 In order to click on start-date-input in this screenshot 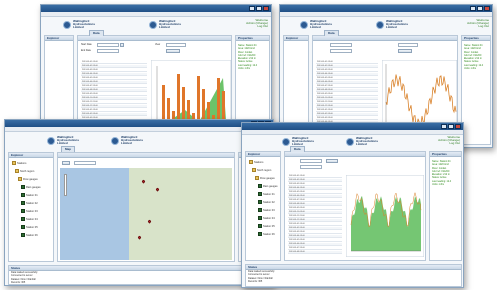, I will do `click(108, 45)`.